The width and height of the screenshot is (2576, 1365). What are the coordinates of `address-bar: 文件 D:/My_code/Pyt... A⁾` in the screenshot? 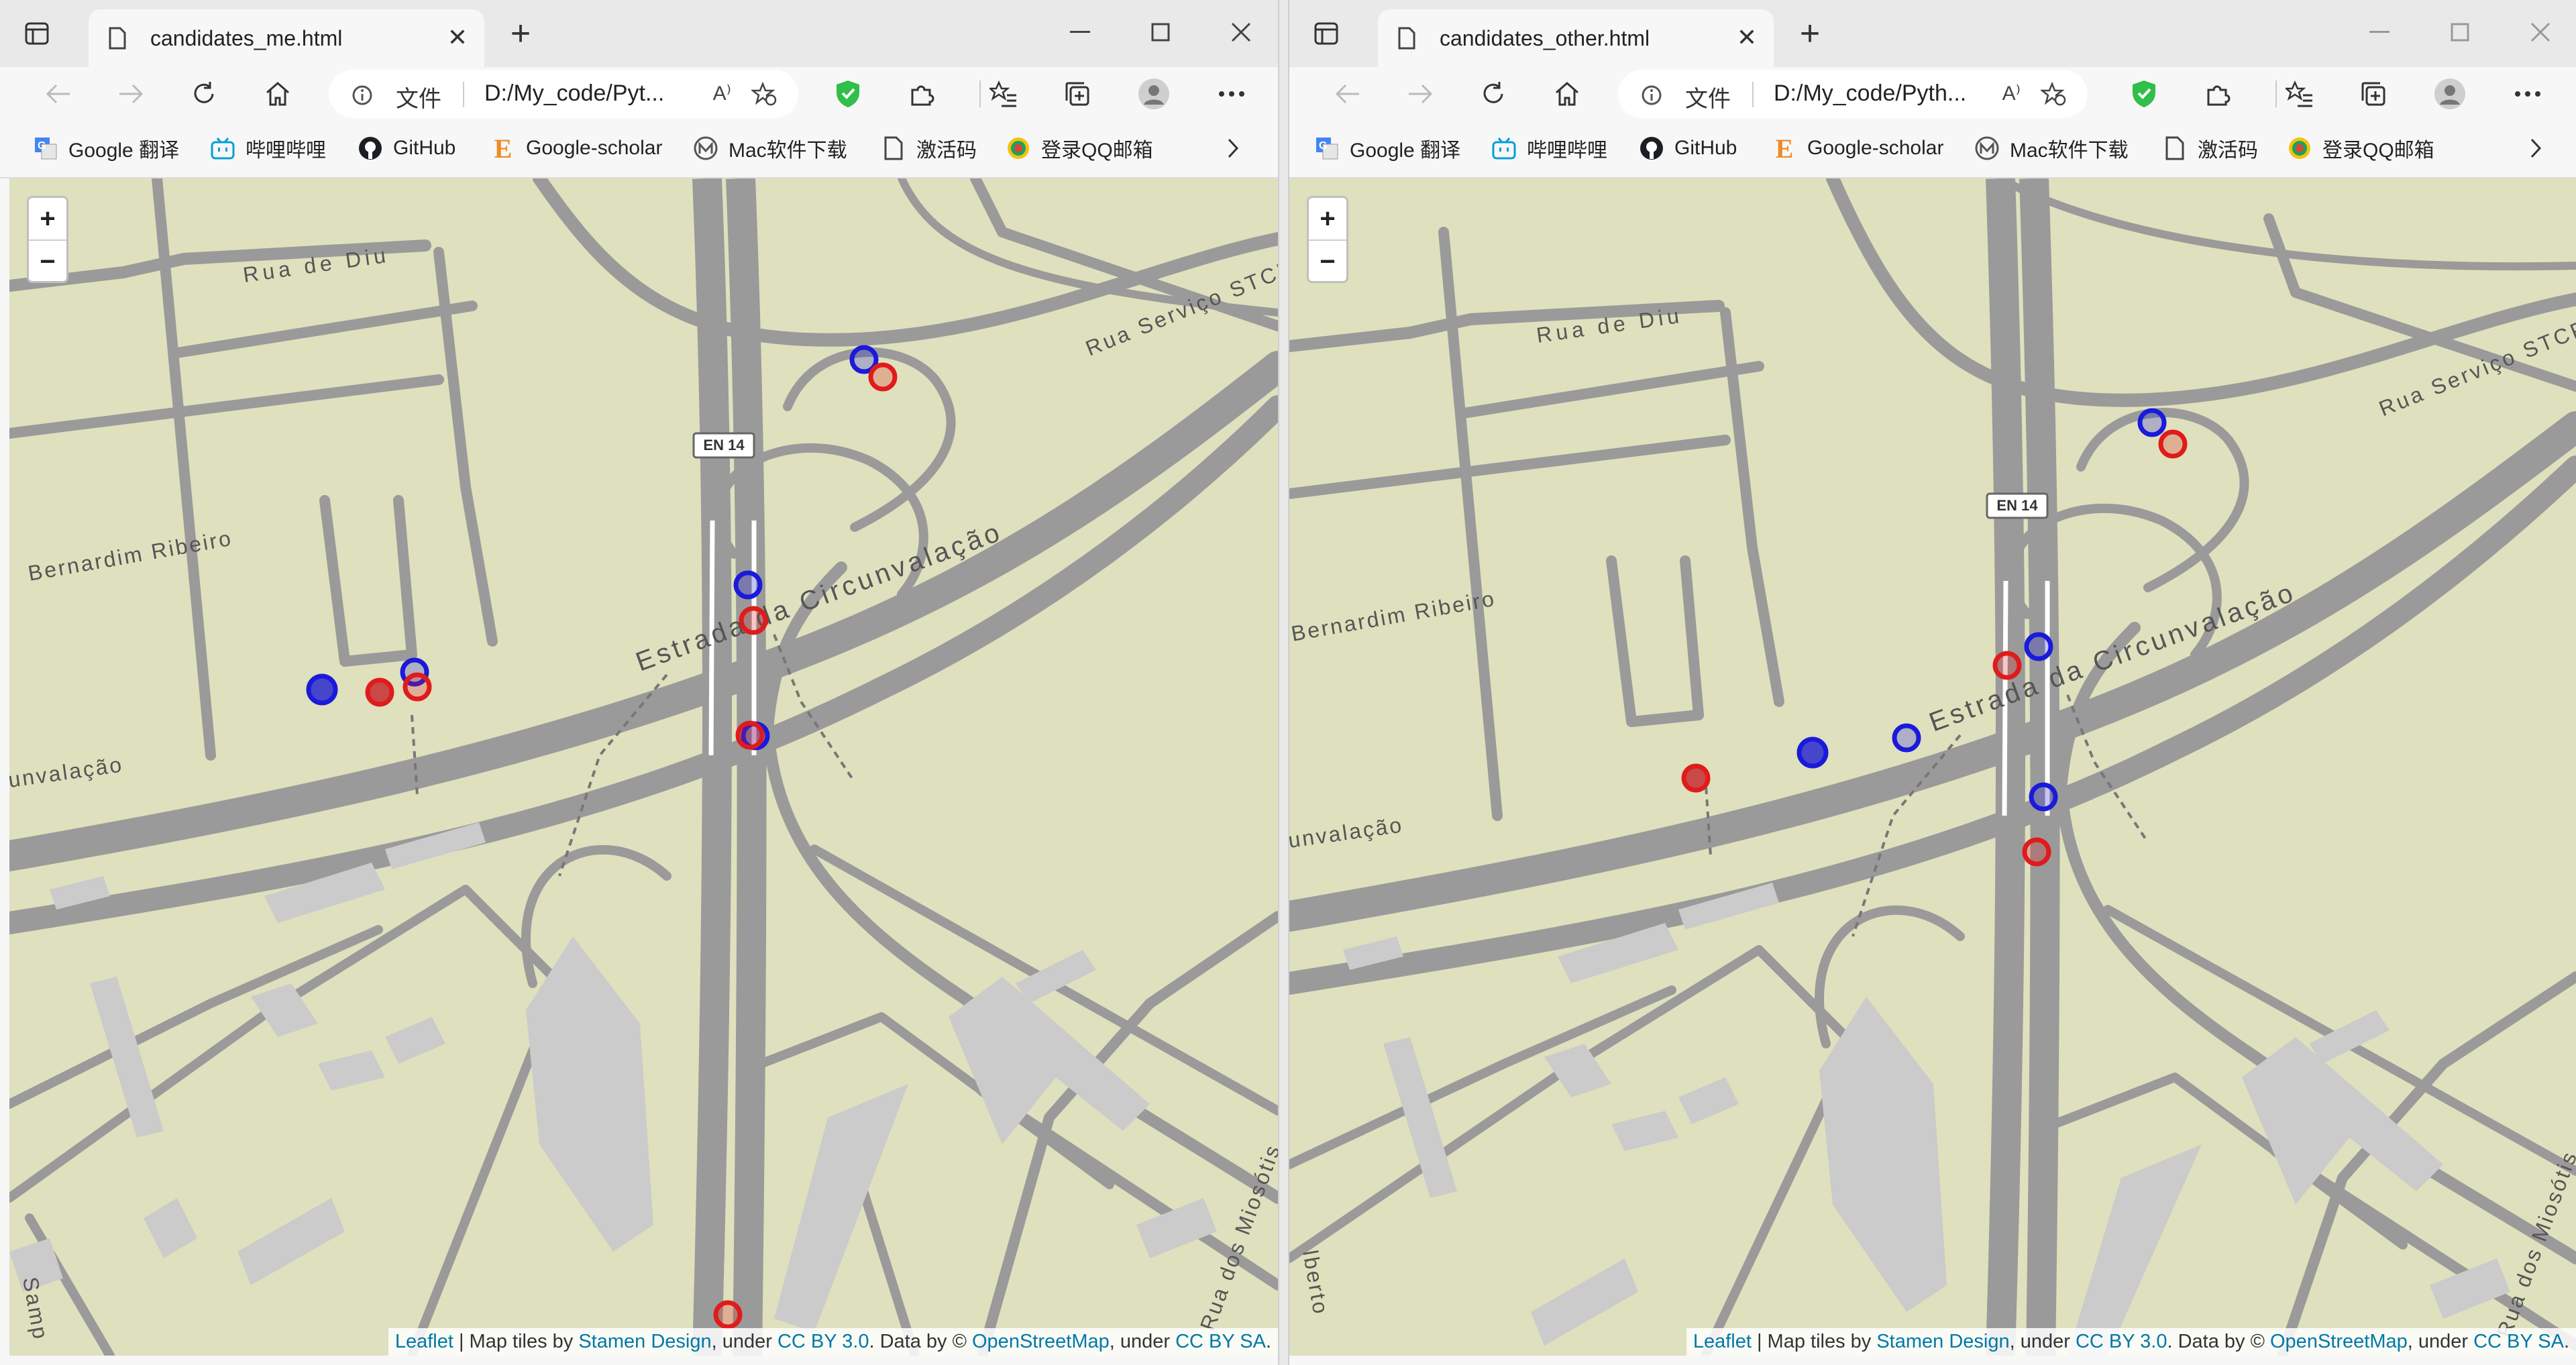 It's located at (563, 94).